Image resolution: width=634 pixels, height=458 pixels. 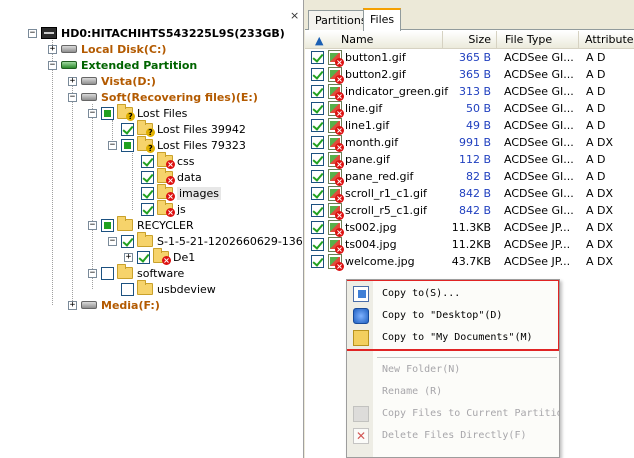 I want to click on tree-node-de1: + × De1, so click(x=159, y=256).